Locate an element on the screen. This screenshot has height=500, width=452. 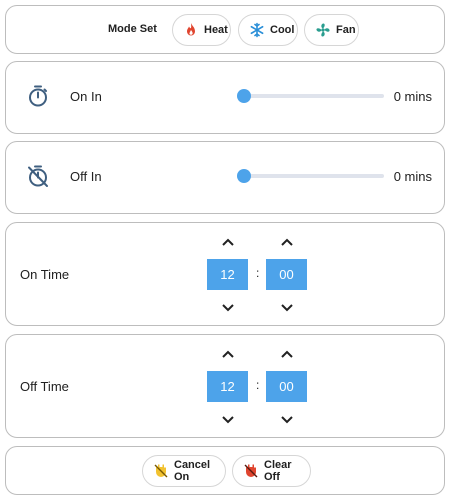
timer-off-icon is located at coordinates (38, 176).